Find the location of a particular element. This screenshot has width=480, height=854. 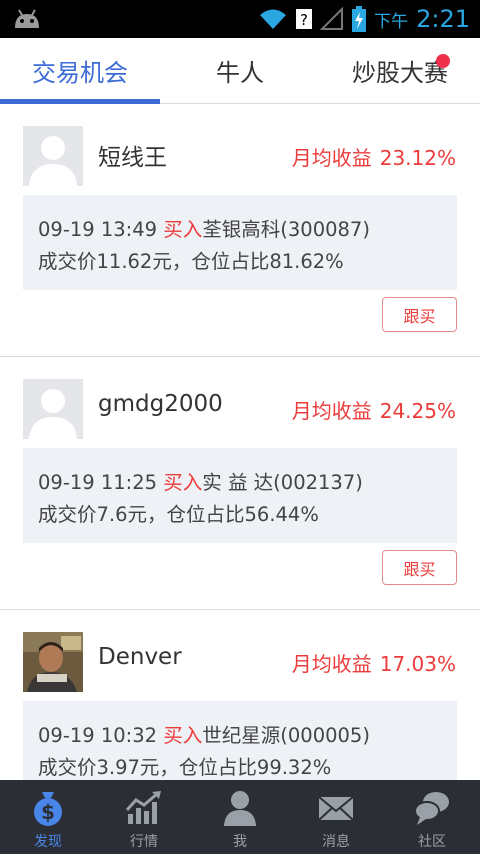

envelope-icon is located at coordinates (336, 808).